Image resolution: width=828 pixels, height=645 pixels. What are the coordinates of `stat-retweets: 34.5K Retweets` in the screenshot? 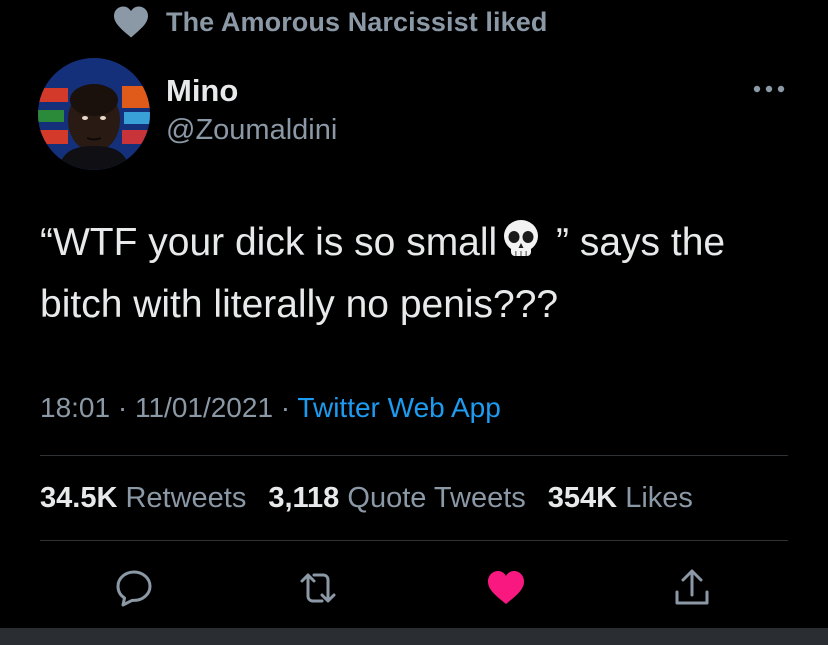 It's located at (143, 498).